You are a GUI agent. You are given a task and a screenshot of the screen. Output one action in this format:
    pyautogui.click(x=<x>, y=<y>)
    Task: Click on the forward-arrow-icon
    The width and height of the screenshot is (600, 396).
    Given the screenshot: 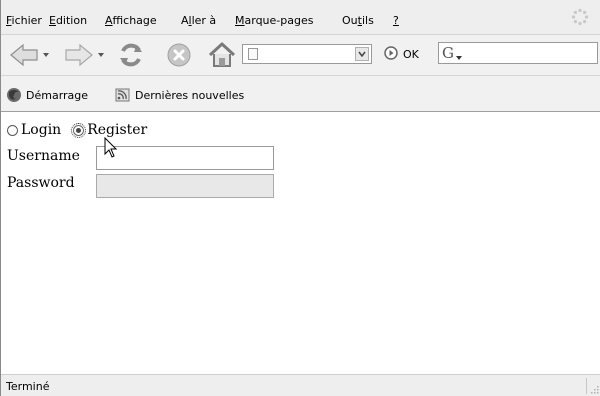 What is the action you would take?
    pyautogui.click(x=79, y=55)
    